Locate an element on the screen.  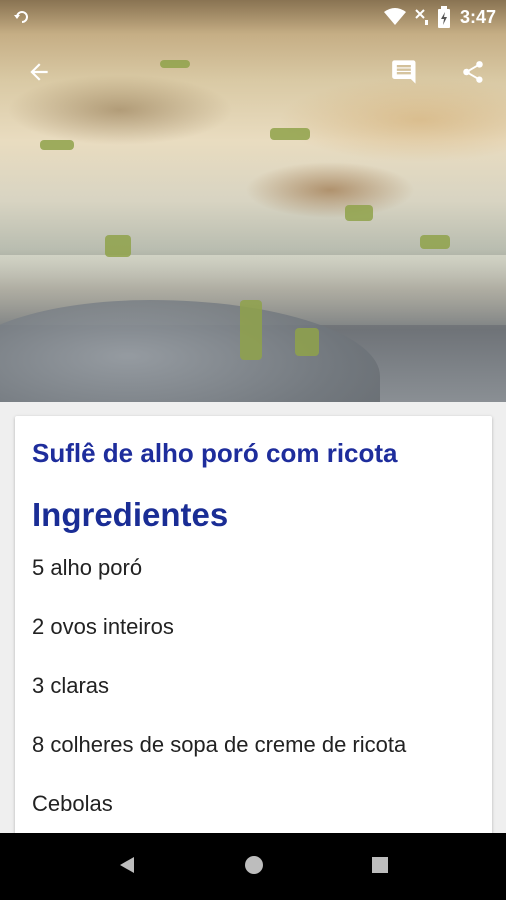
home-circle-icon is located at coordinates (254, 867).